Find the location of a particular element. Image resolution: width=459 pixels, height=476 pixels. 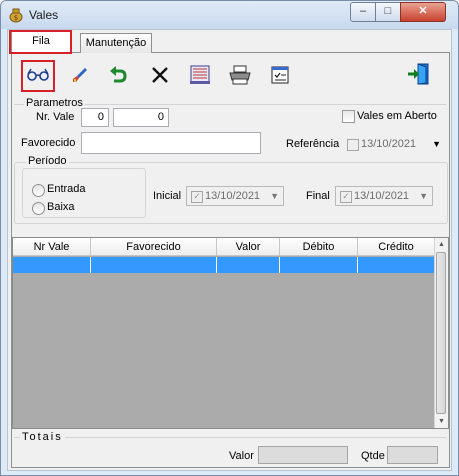

inicial-date-value: 13/10/2021 is located at coordinates (233, 196).